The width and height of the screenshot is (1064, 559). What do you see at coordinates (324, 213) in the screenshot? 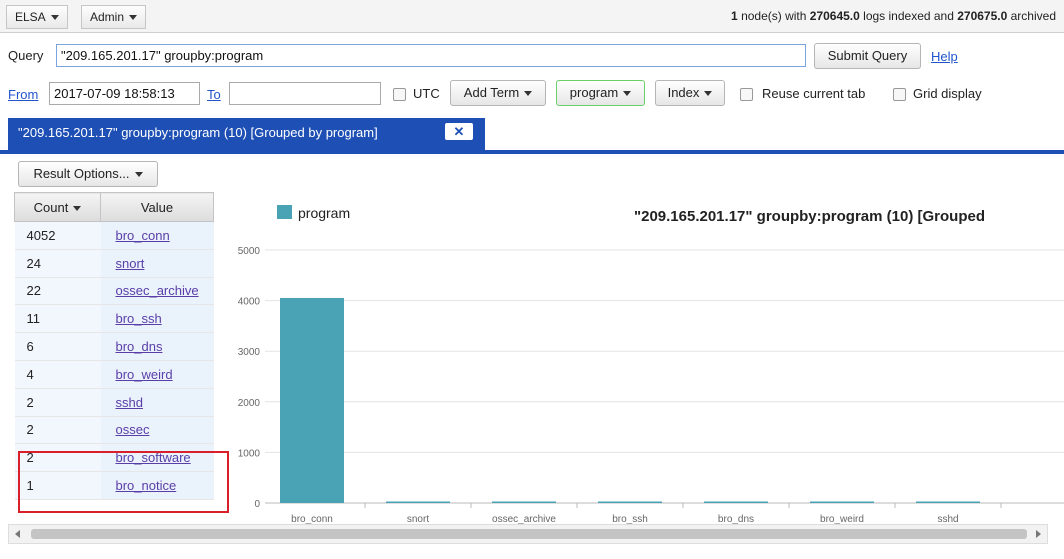
I see `legend-label: program` at bounding box center [324, 213].